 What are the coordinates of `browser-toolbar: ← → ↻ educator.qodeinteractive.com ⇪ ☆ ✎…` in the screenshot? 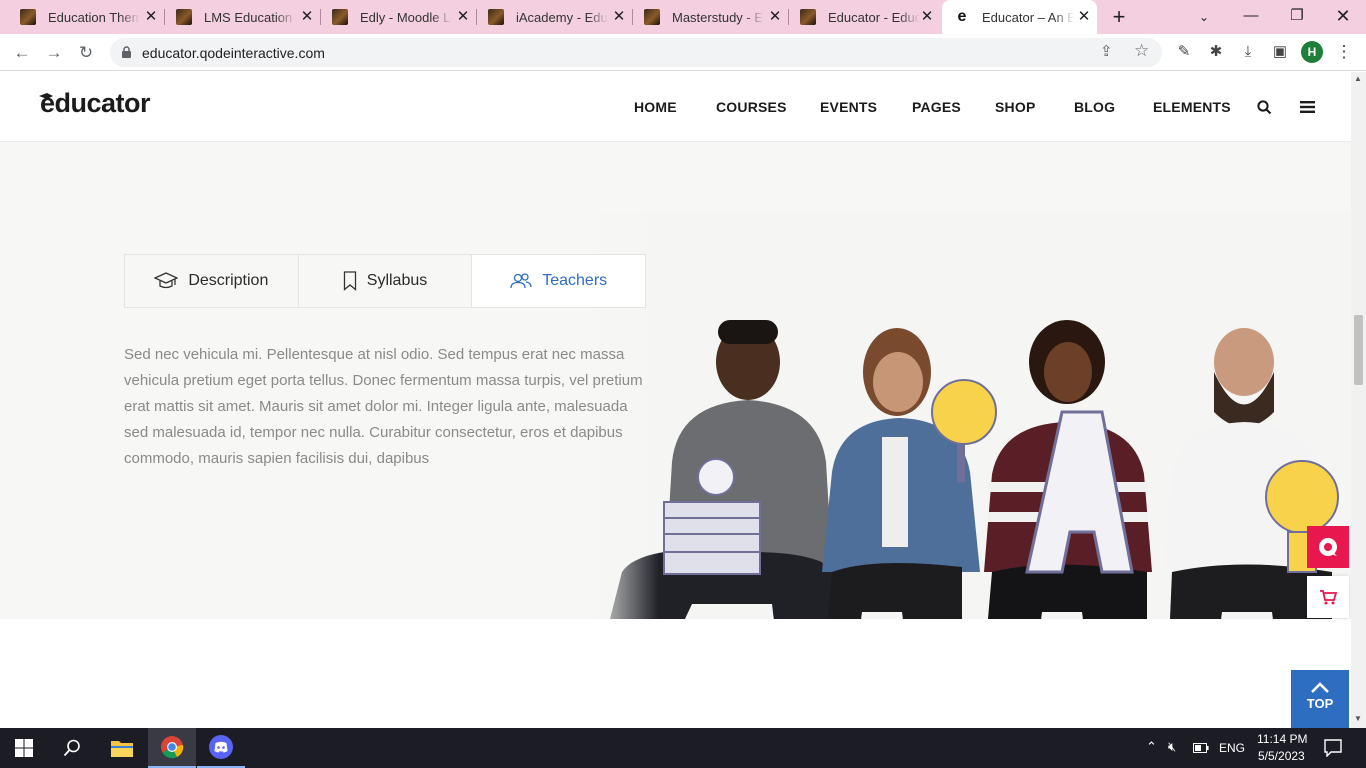 It's located at (683, 52).